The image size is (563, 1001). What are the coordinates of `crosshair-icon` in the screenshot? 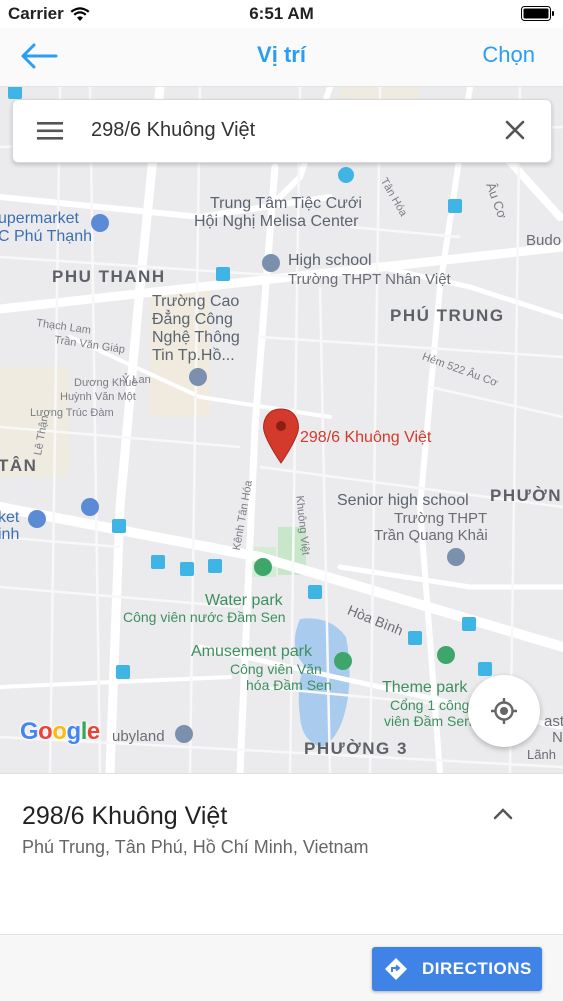 It's located at (504, 711).